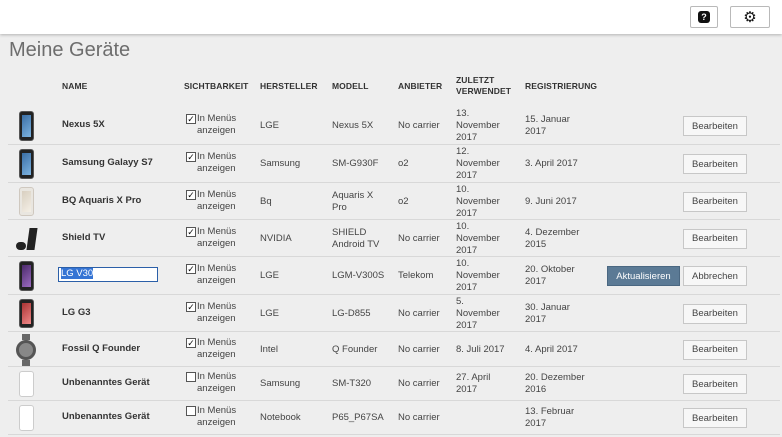 This screenshot has width=782, height=437. I want to click on device-name-input: LG V30, so click(108, 274).